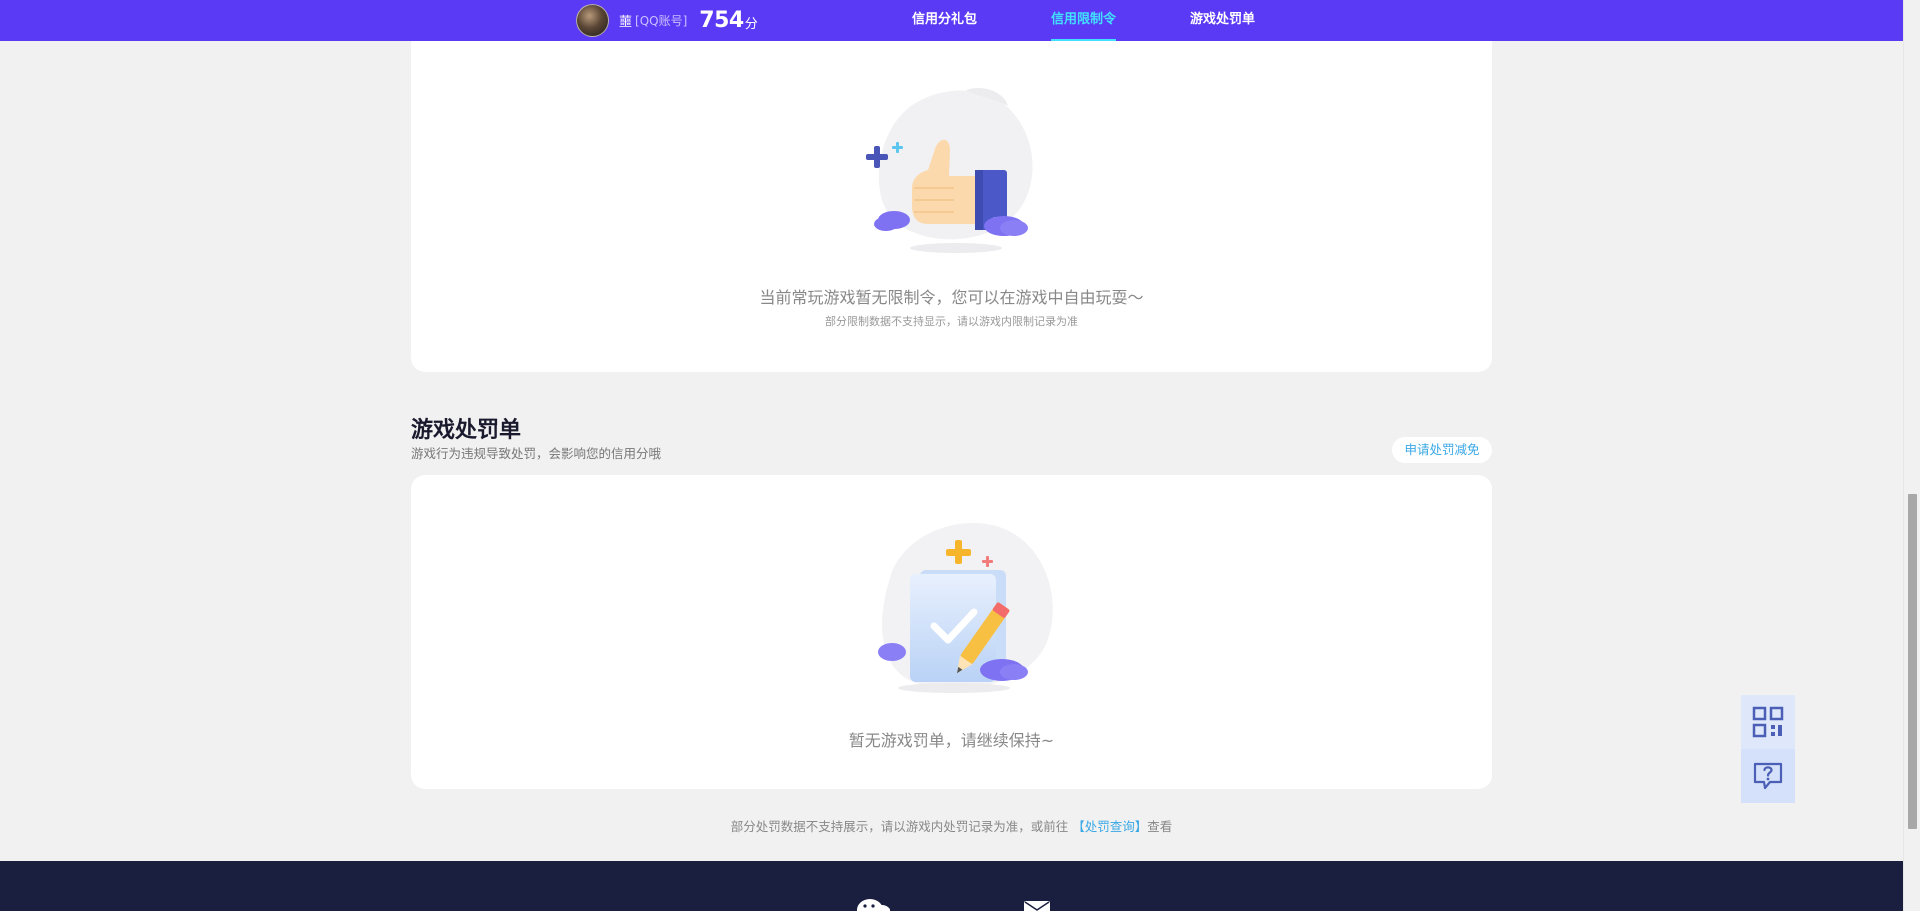 This screenshot has height=911, width=1920. Describe the element at coordinates (951, 740) in the screenshot. I see `penalty-empty-text: 暂无游戏罚单，请继续保持~` at that location.